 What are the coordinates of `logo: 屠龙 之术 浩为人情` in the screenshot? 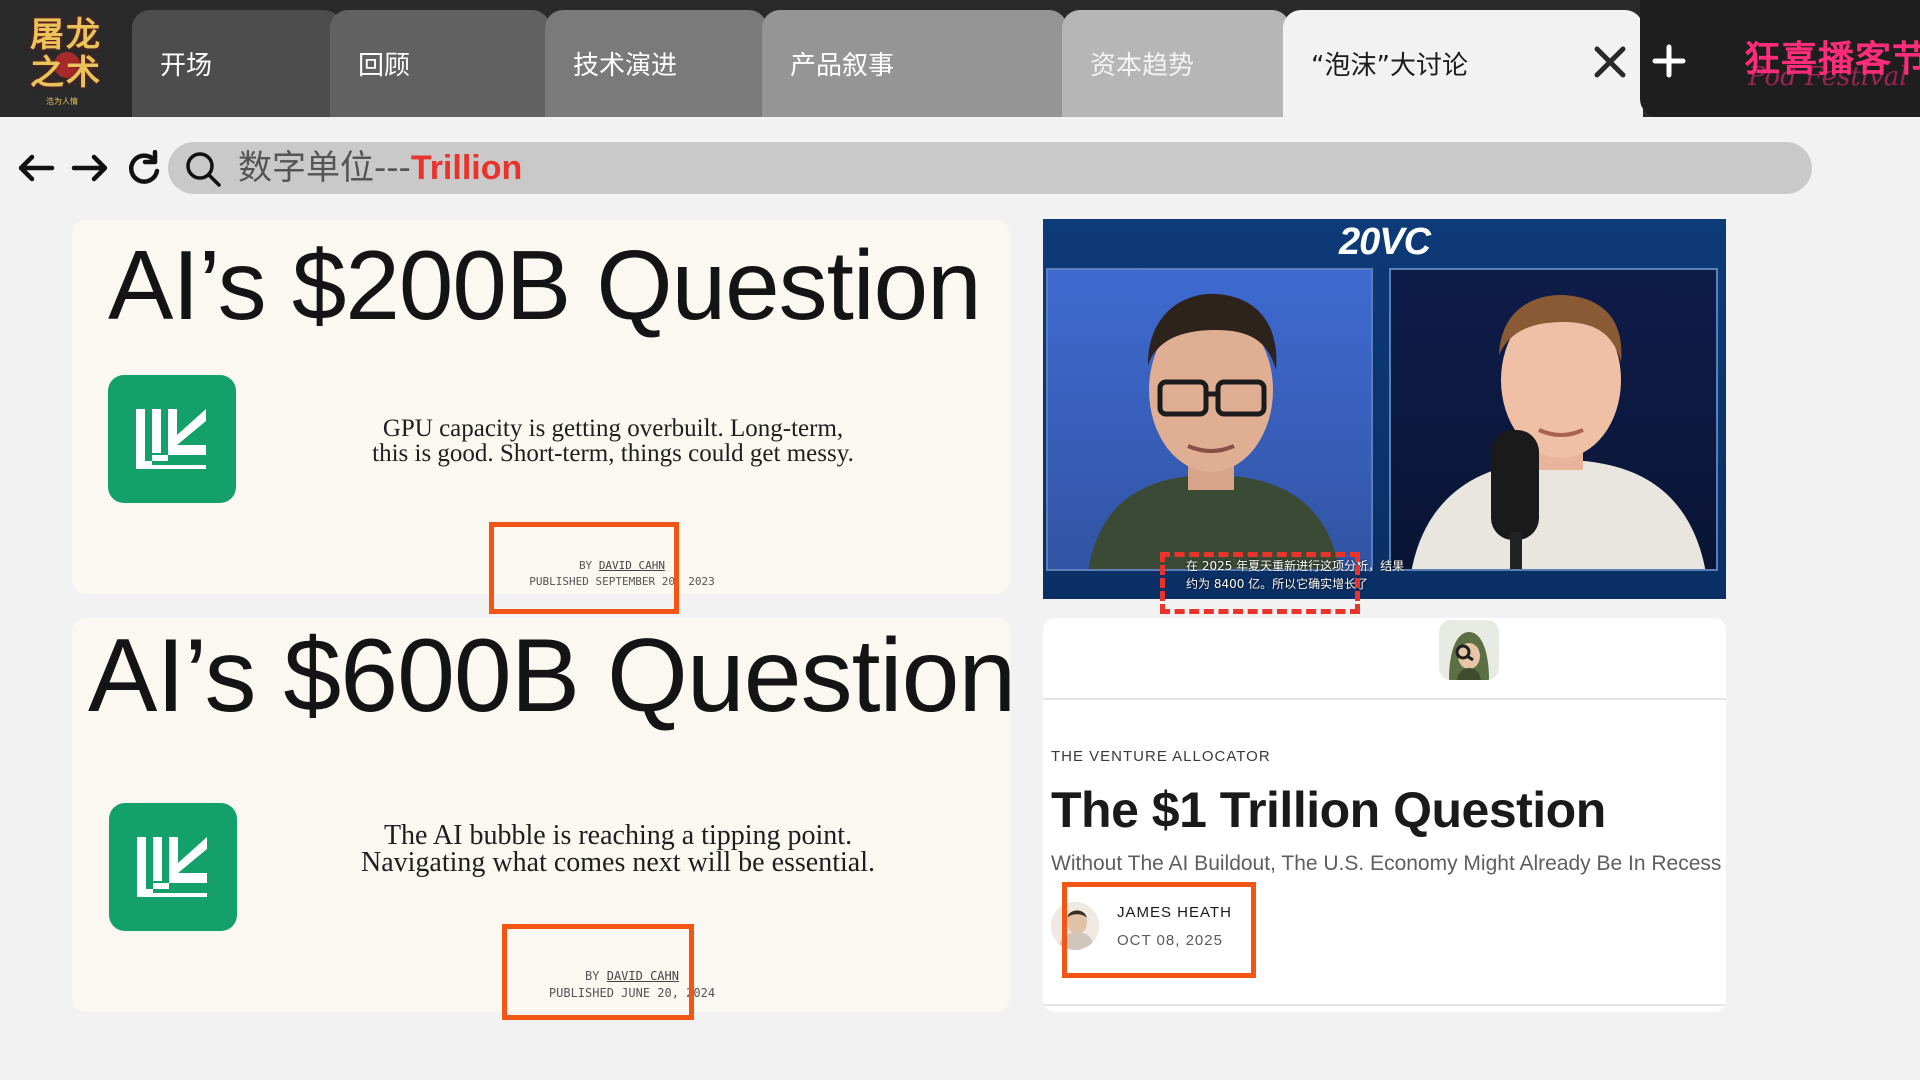 It's located at (66, 60).